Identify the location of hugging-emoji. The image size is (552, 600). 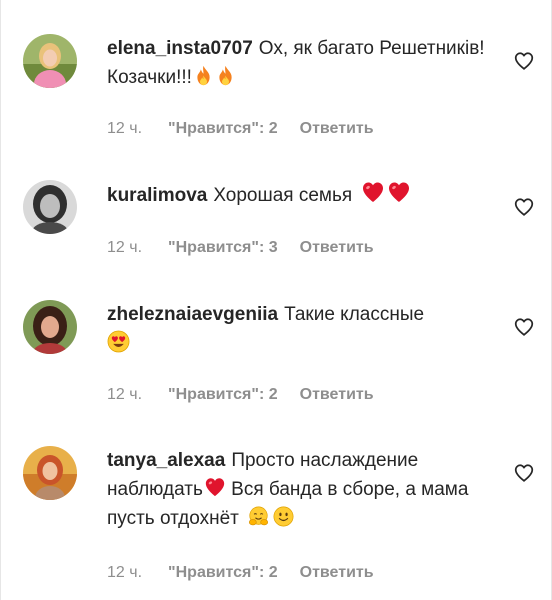
(258, 516).